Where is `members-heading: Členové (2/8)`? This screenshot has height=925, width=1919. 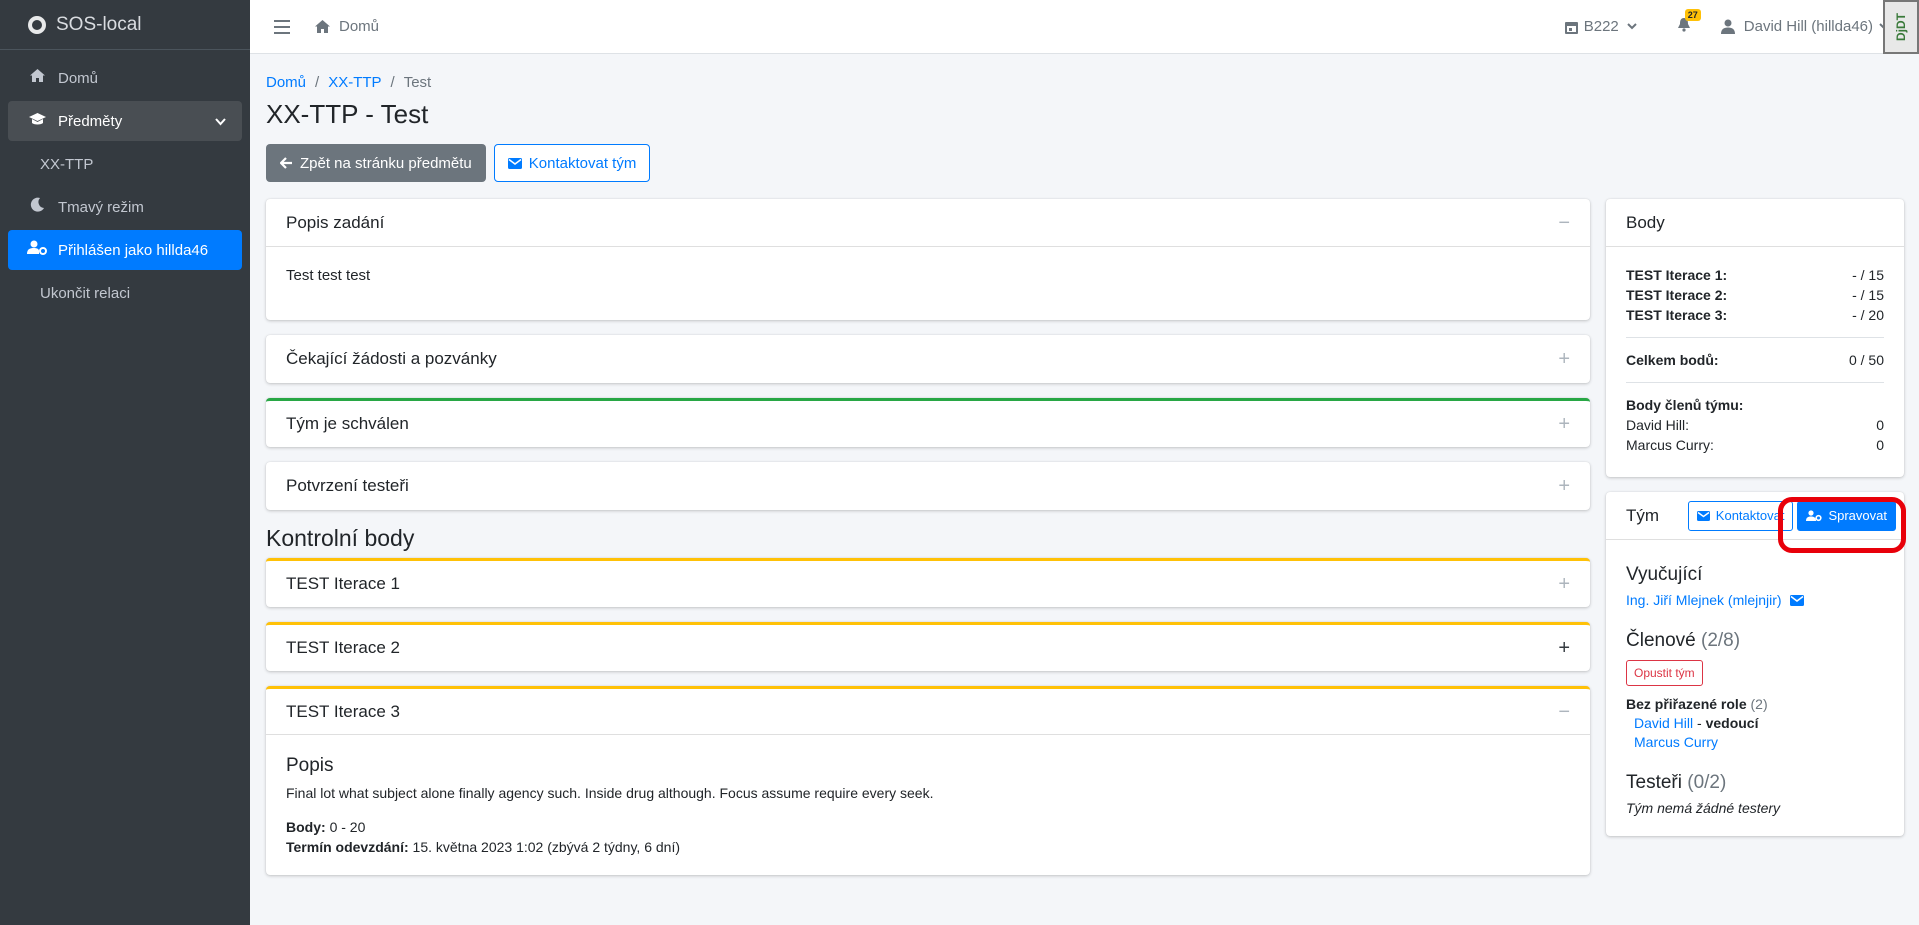 members-heading: Členové (2/8) is located at coordinates (1683, 640).